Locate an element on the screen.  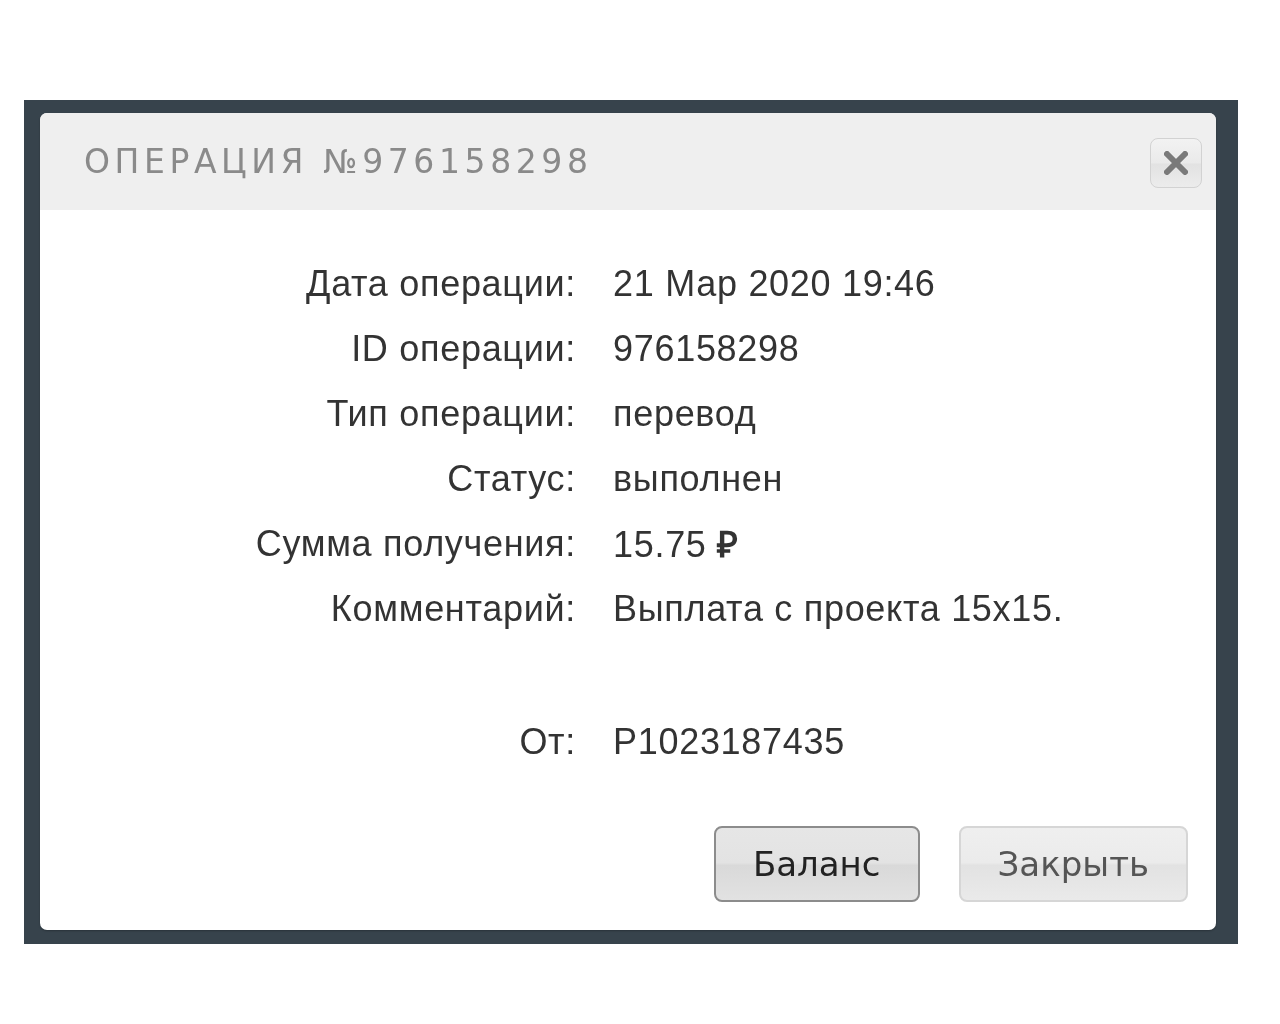
field-value: Выплата с проекта 15x15. is located at coordinates (838, 608).